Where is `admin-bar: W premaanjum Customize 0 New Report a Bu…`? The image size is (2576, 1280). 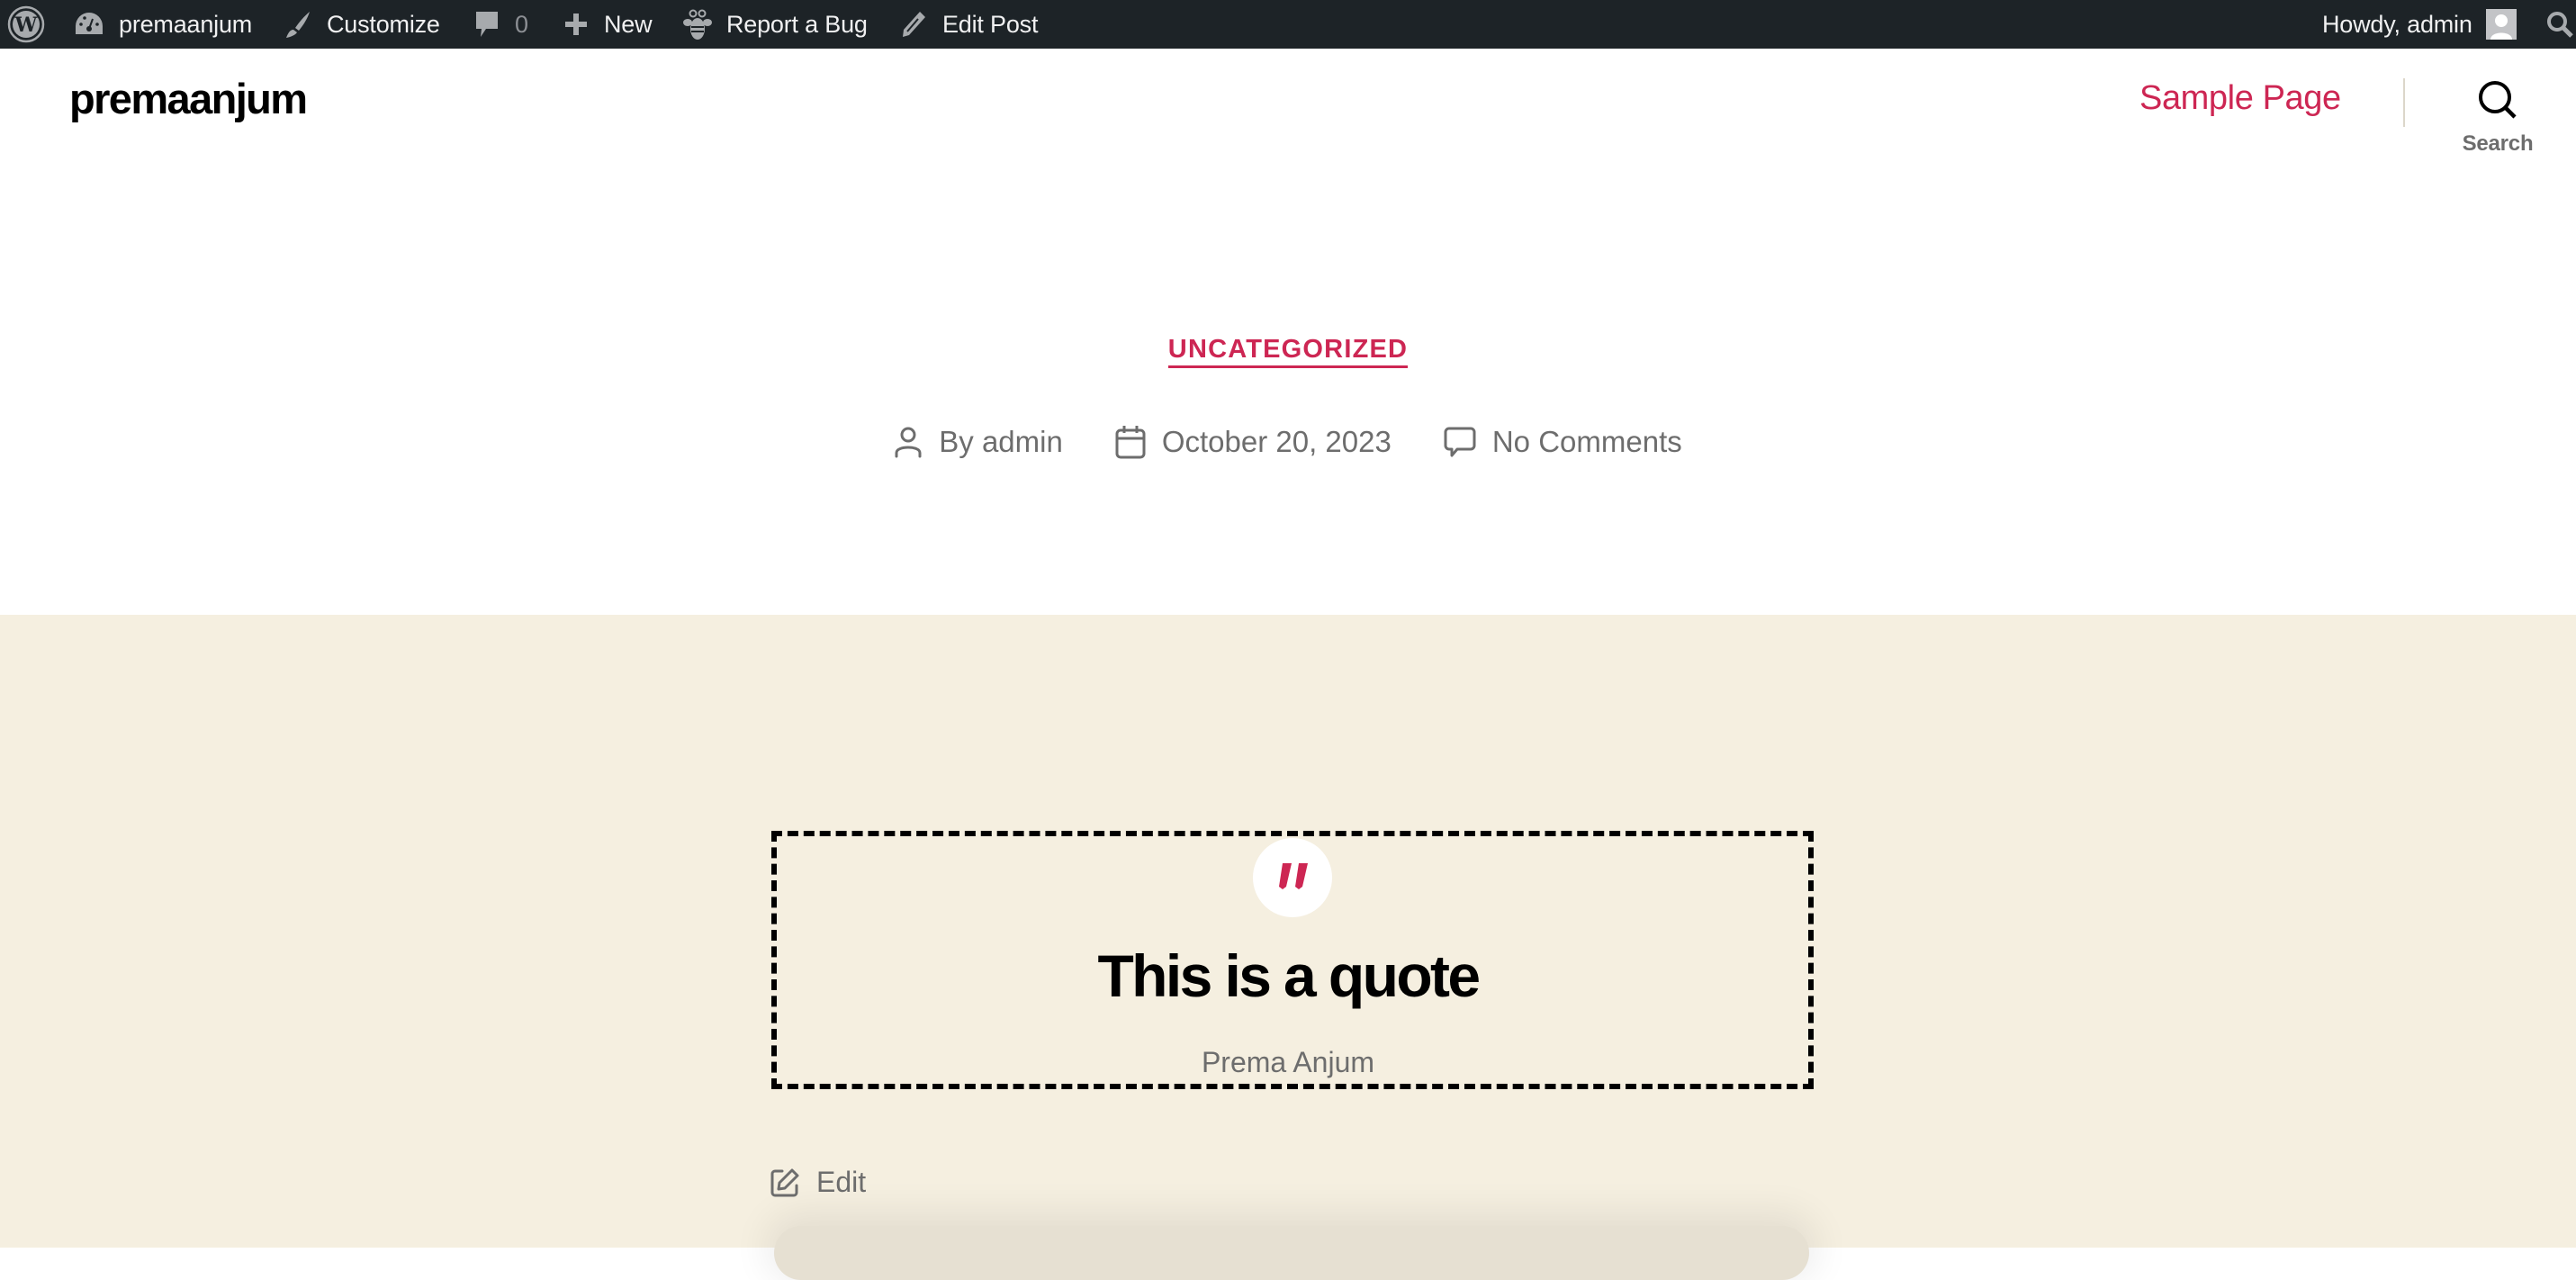 admin-bar: W premaanjum Customize 0 New Report a Bu… is located at coordinates (1288, 24).